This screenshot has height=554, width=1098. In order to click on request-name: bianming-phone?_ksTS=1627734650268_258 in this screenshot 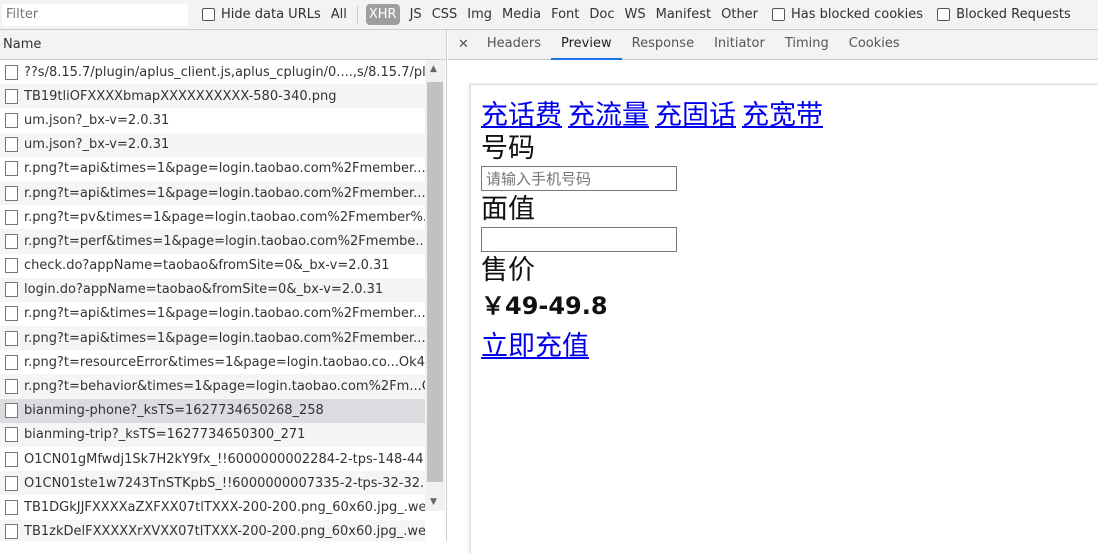, I will do `click(174, 411)`.